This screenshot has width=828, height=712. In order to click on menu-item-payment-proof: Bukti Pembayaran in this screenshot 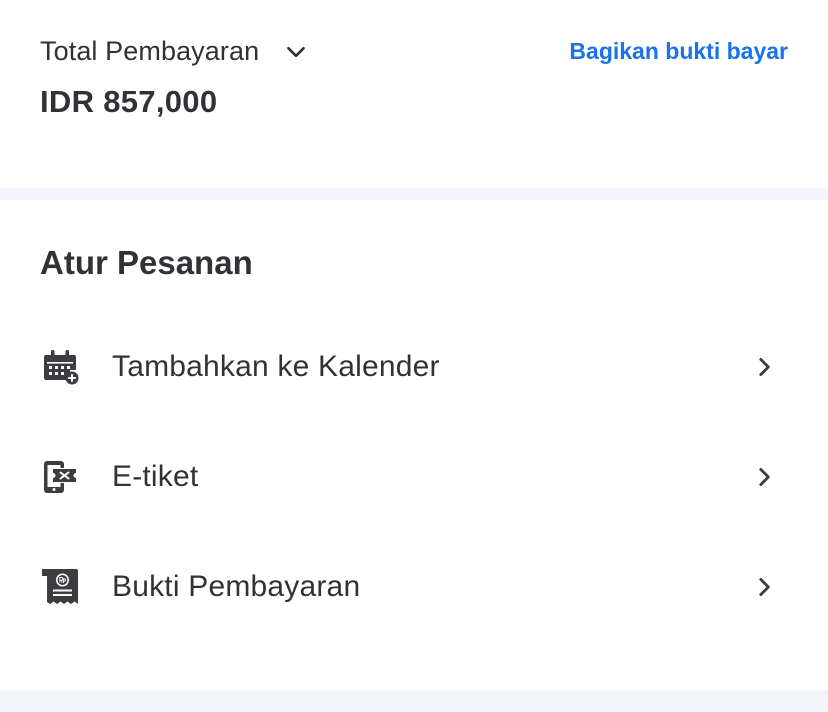, I will do `click(414, 587)`.